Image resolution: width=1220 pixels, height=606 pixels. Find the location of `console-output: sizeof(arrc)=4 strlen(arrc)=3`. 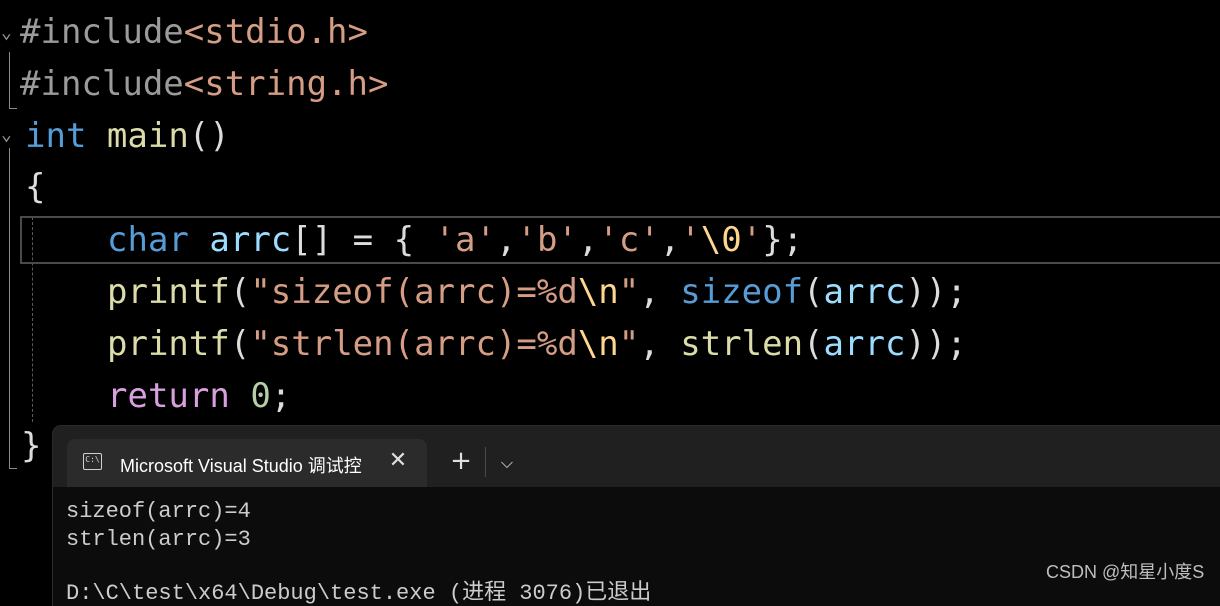

console-output: sizeof(arrc)=4 strlen(arrc)=3 is located at coordinates (158, 526).